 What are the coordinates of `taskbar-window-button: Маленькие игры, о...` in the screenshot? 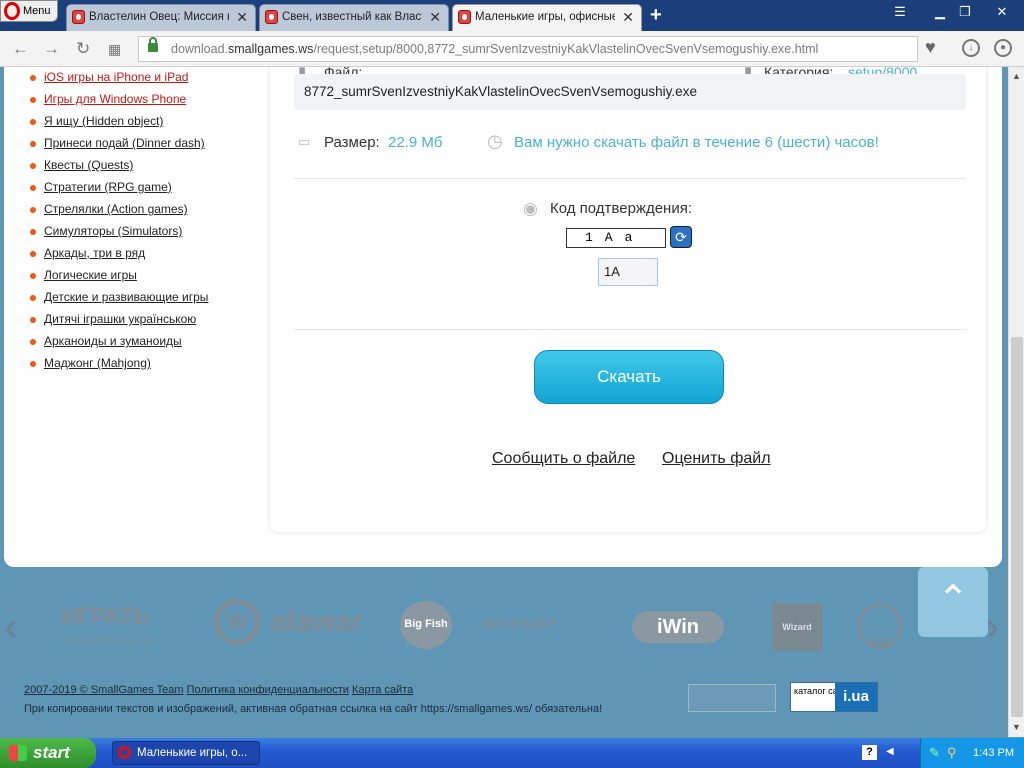 It's located at (186, 753).